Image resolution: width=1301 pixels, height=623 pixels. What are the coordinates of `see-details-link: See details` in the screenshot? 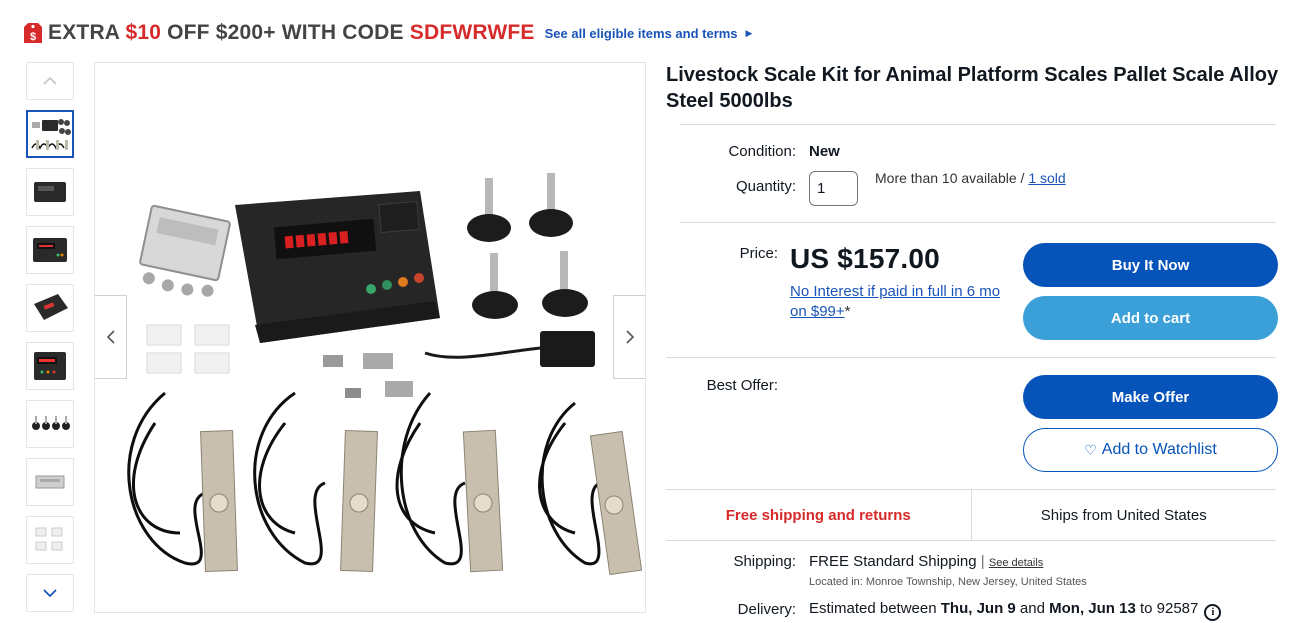 It's located at (1016, 563).